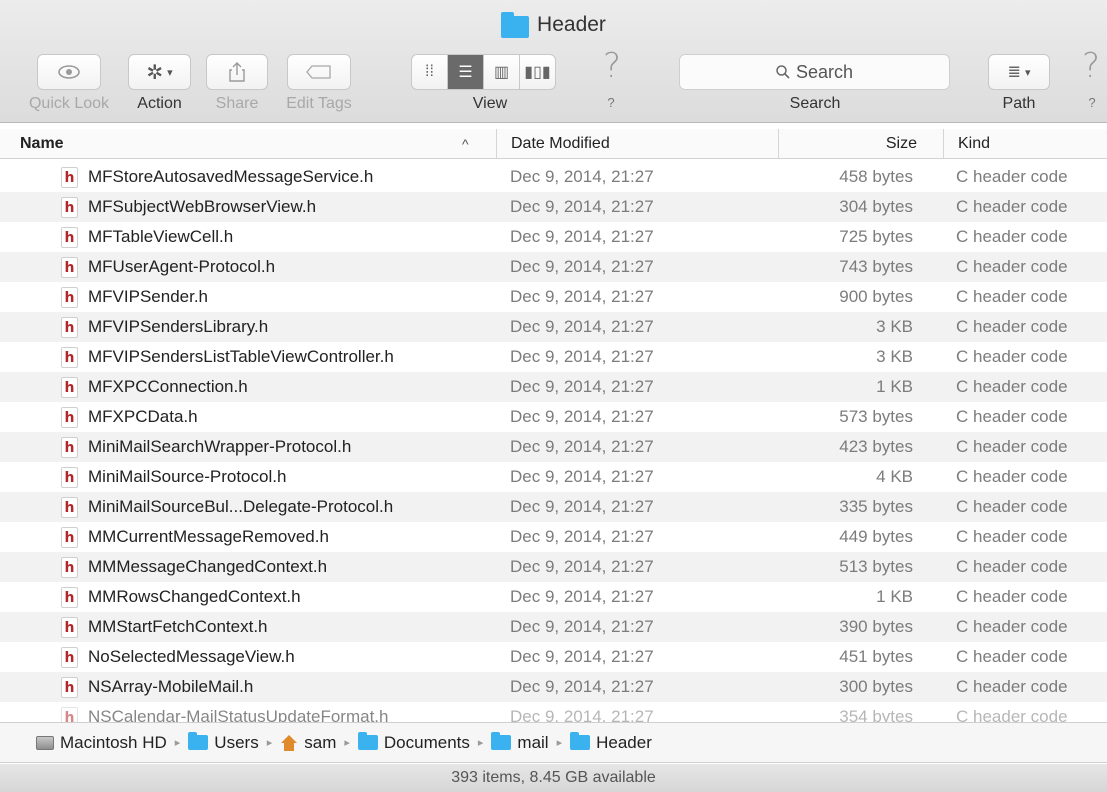 The image size is (1107, 792). I want to click on path-button: ≣ ▾, so click(1019, 72).